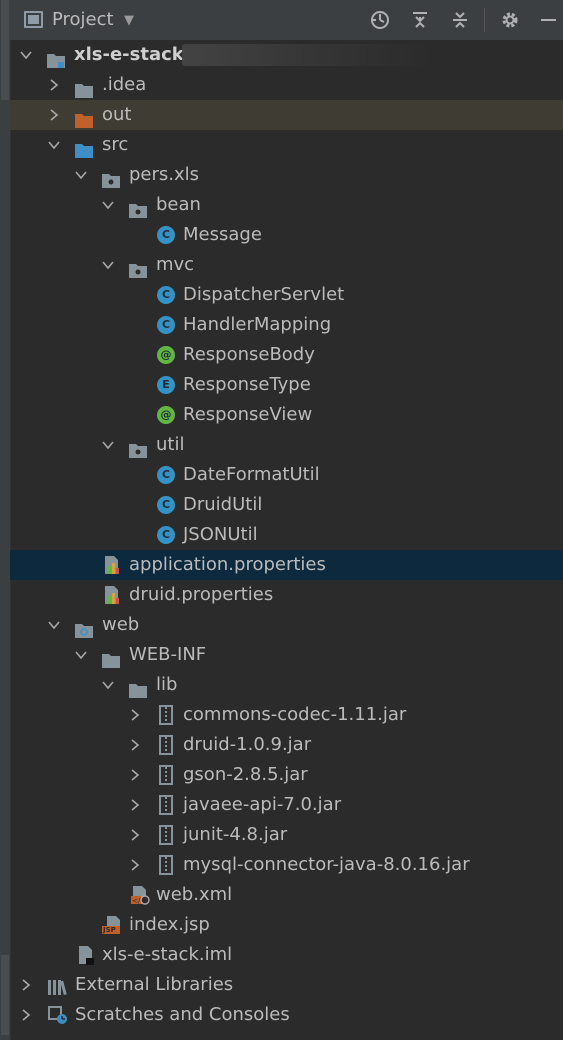  Describe the element at coordinates (286, 55) in the screenshot. I see `tree-row-root: xls-e-stack` at that location.